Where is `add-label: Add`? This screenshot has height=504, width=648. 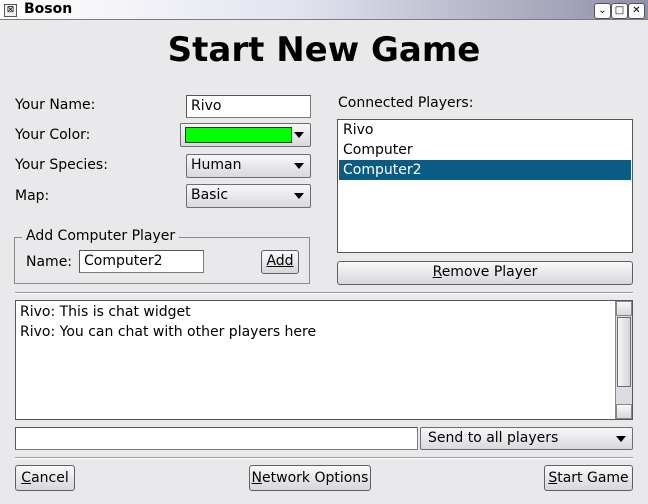
add-label: Add is located at coordinates (280, 261).